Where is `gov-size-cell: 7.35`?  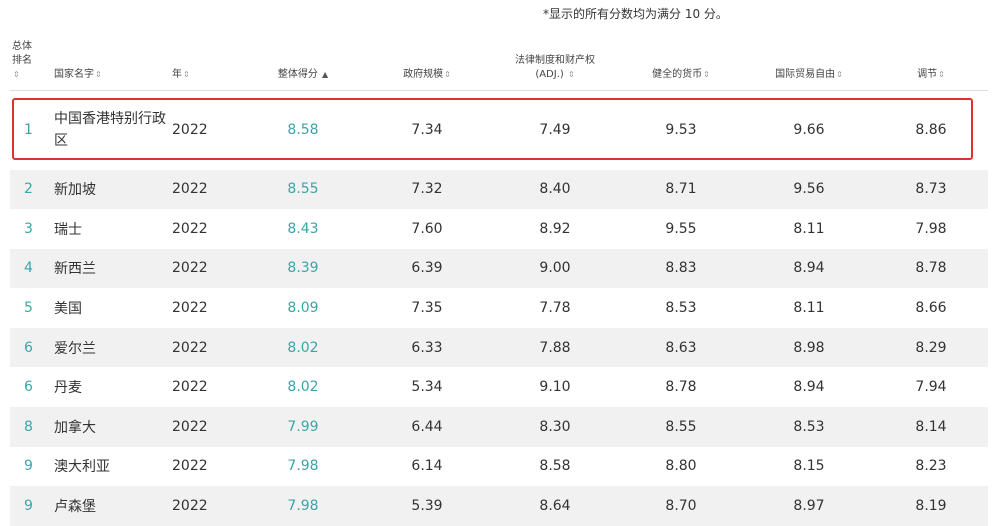
gov-size-cell: 7.35 is located at coordinates (427, 308).